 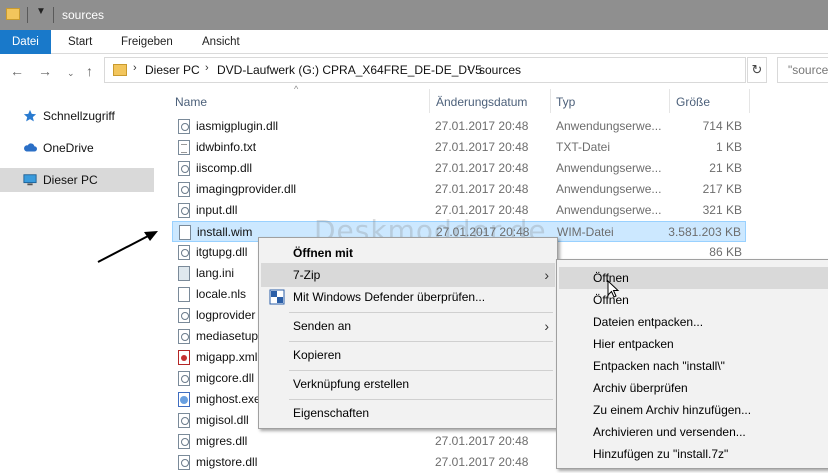 I want to click on menu-item-copy: Kopieren, so click(x=408, y=355).